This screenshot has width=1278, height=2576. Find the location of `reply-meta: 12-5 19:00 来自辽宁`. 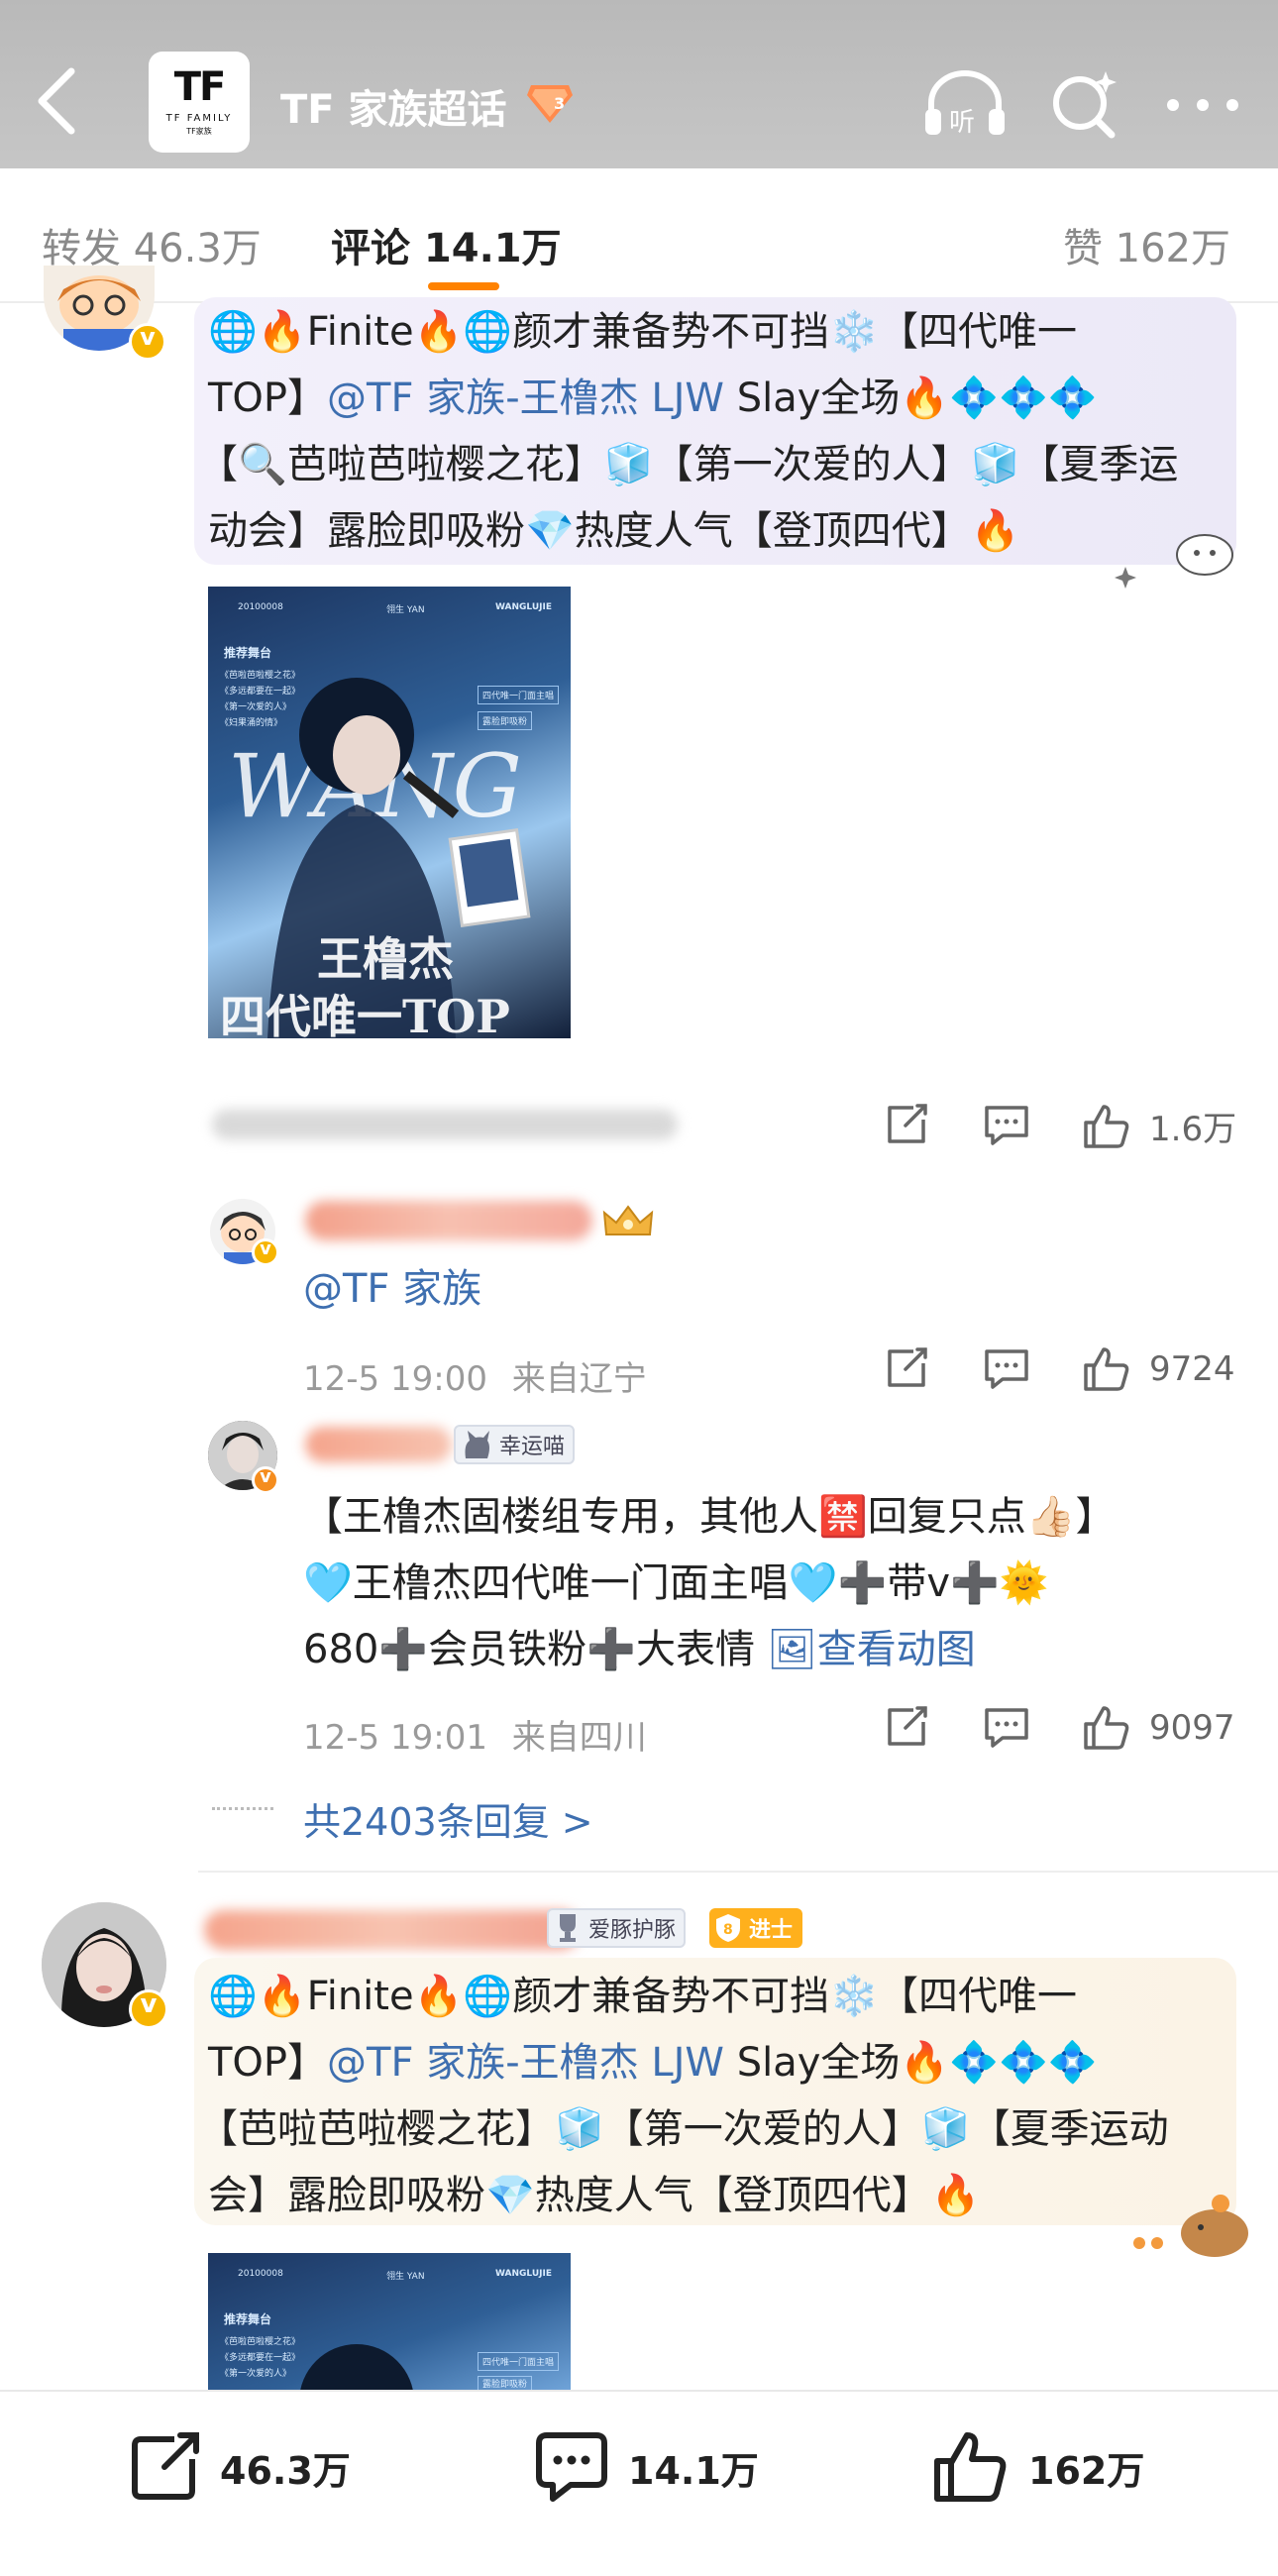

reply-meta: 12-5 19:00 来自辽宁 is located at coordinates (475, 1375).